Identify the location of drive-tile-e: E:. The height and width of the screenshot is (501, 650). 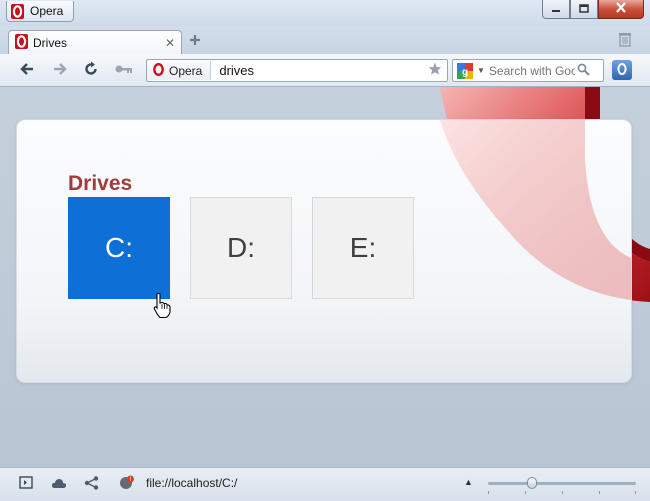
(363, 248).